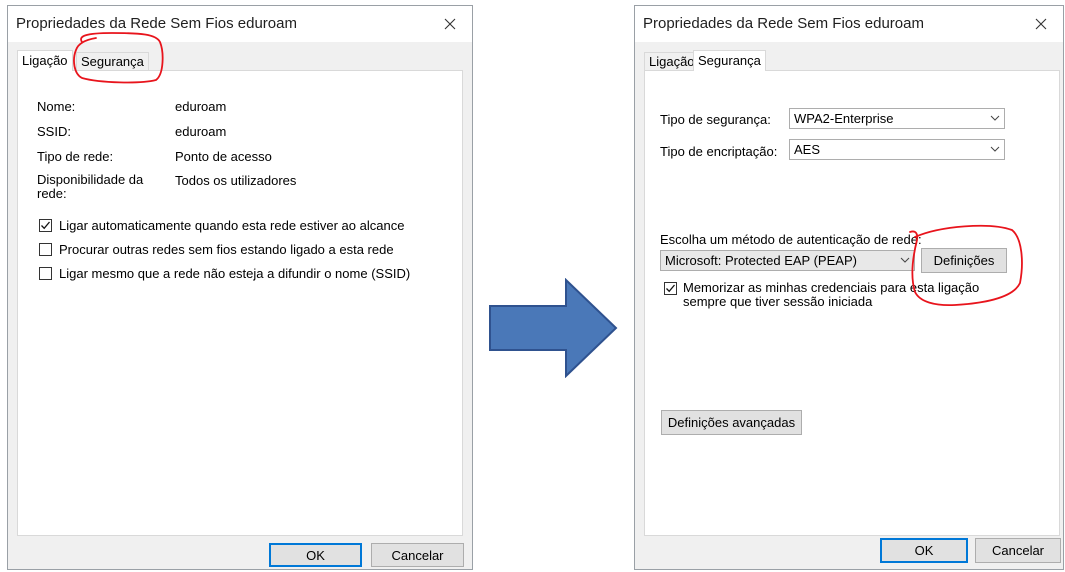 The image size is (1065, 572). What do you see at coordinates (897, 149) in the screenshot?
I see `encryption-type-select: AES` at bounding box center [897, 149].